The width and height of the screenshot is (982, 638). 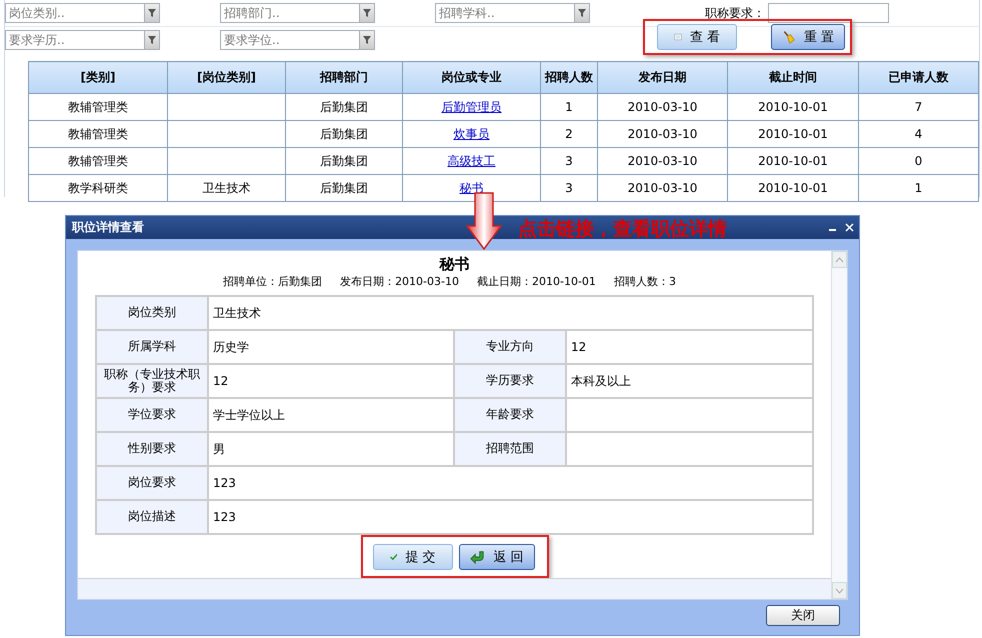 I want to click on reset-button: 重 置, so click(x=808, y=37).